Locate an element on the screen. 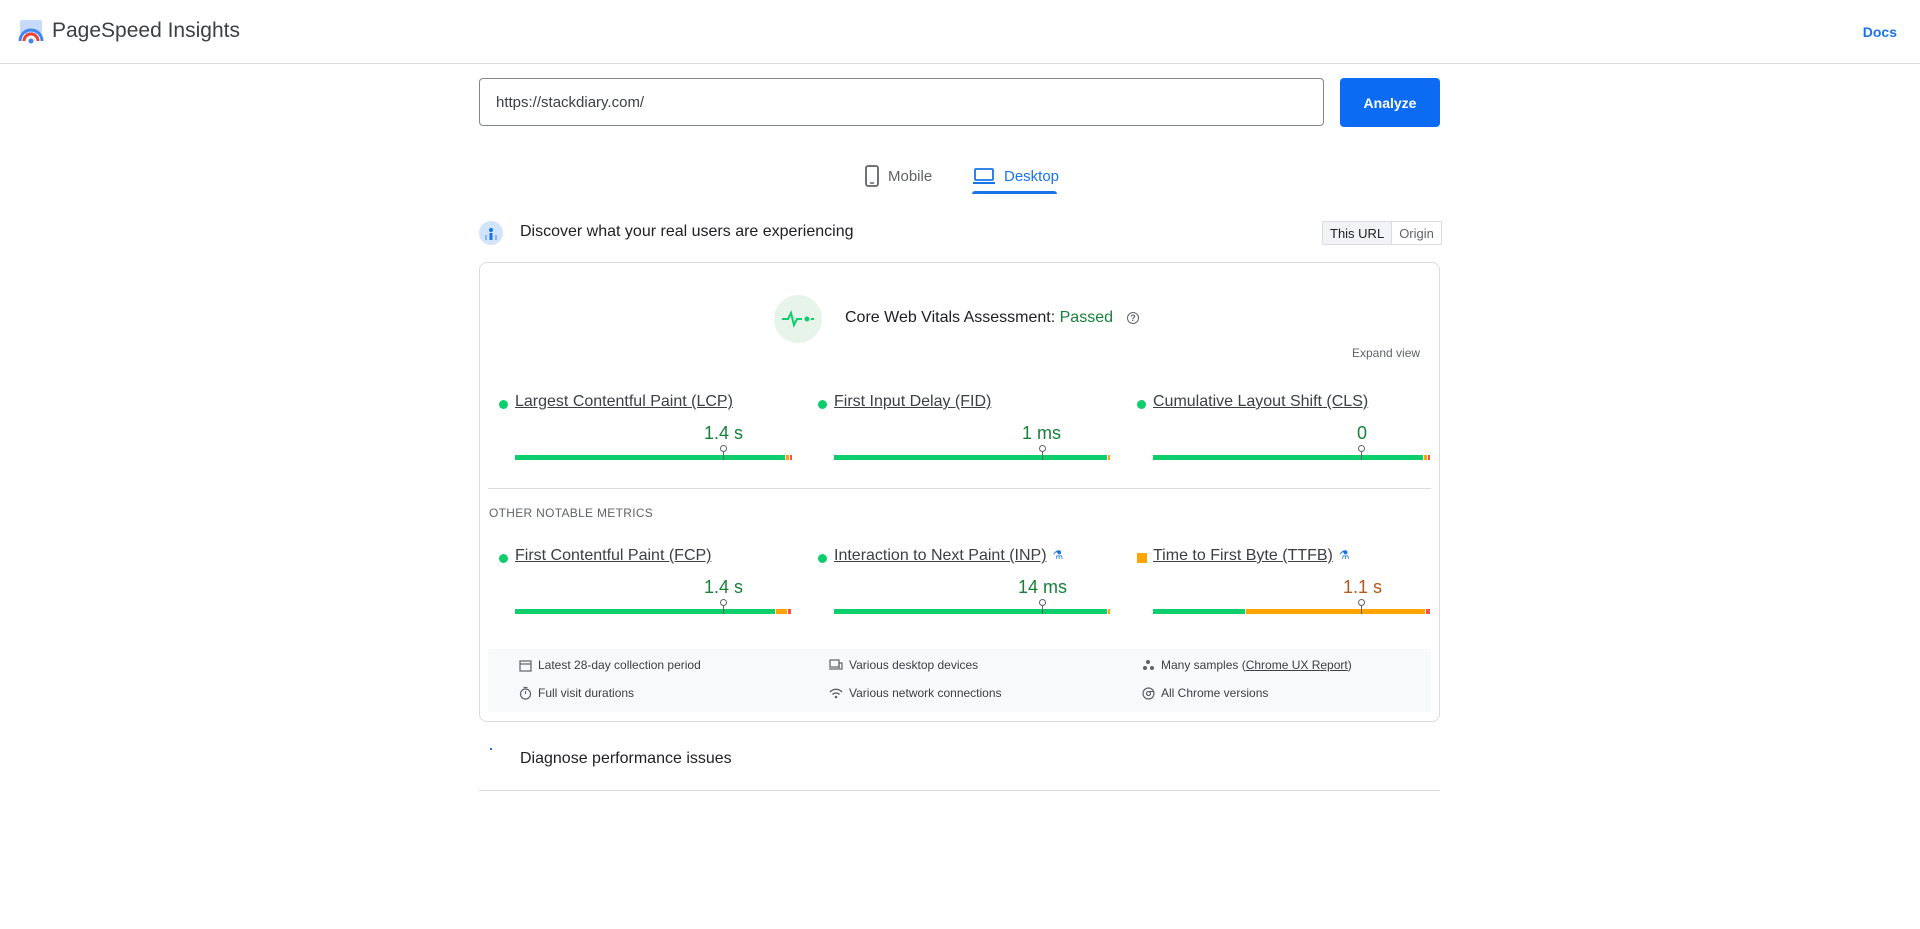  samples-suffix: ) is located at coordinates (1349, 665).